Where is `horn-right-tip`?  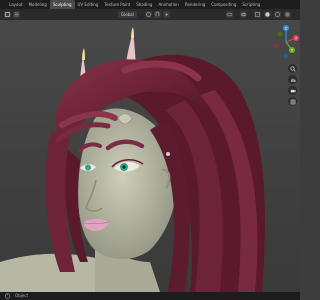
horn-right-tip is located at coordinates (132, 32).